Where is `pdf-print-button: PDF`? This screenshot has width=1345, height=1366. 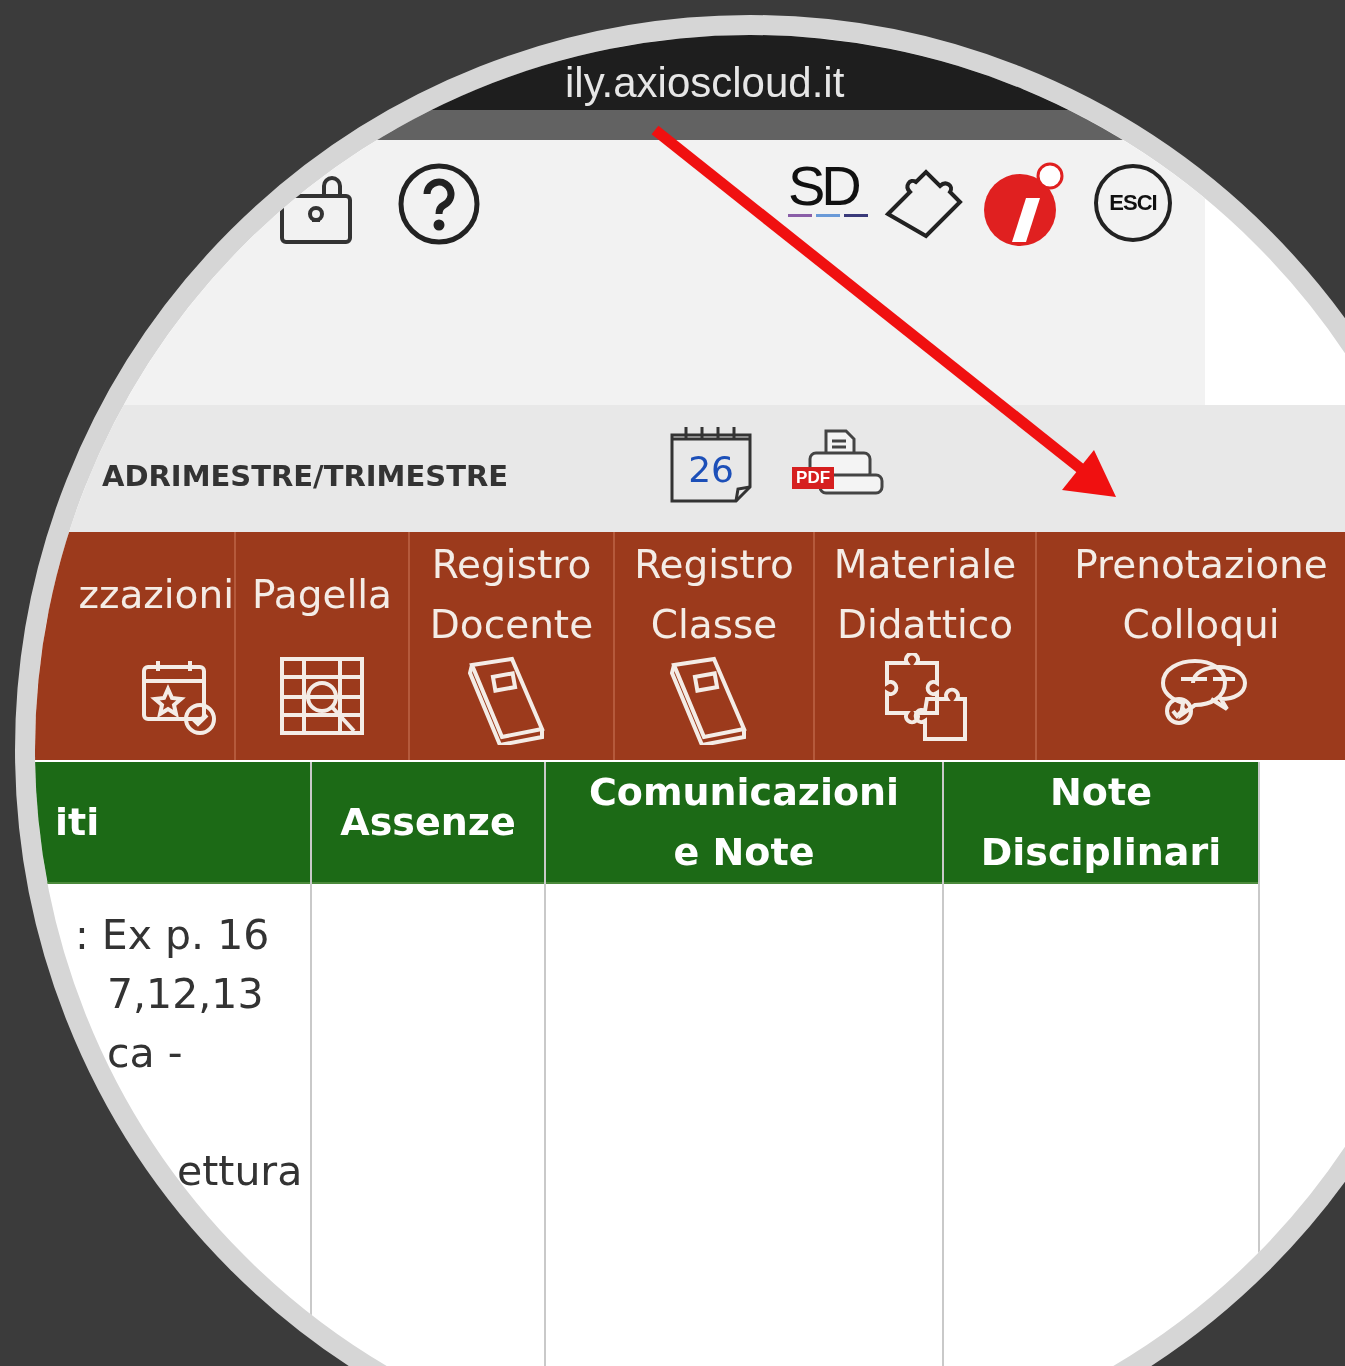
pdf-print-button: PDF is located at coordinates (837, 462).